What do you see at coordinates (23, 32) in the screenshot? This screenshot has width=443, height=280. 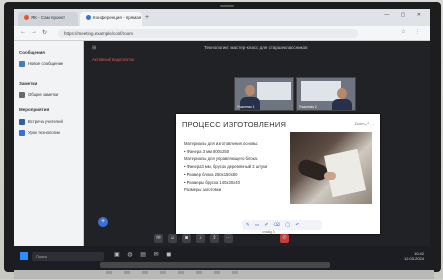 I see `back-icon: ←` at bounding box center [23, 32].